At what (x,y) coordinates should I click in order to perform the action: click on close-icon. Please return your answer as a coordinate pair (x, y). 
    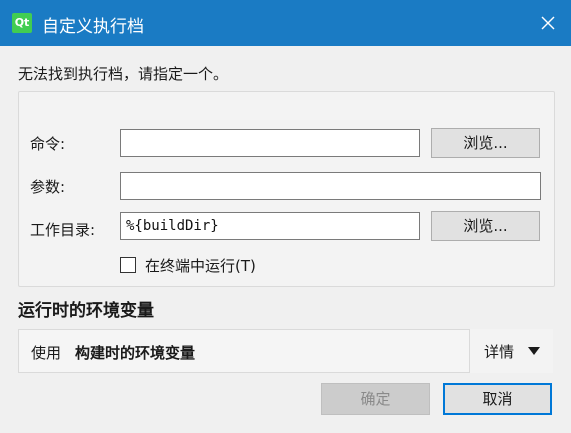
    Looking at the image, I should click on (548, 23).